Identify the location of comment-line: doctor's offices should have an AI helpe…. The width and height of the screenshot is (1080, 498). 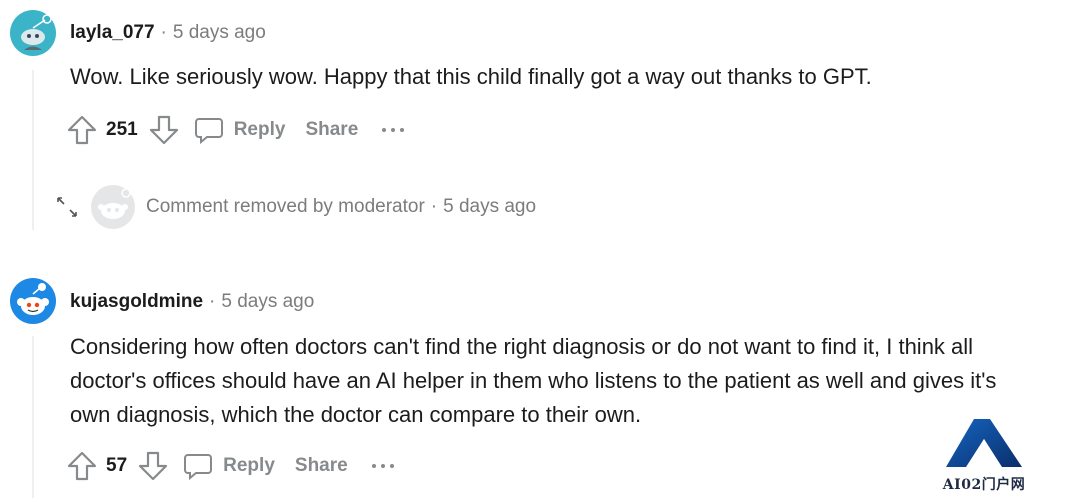
(533, 380).